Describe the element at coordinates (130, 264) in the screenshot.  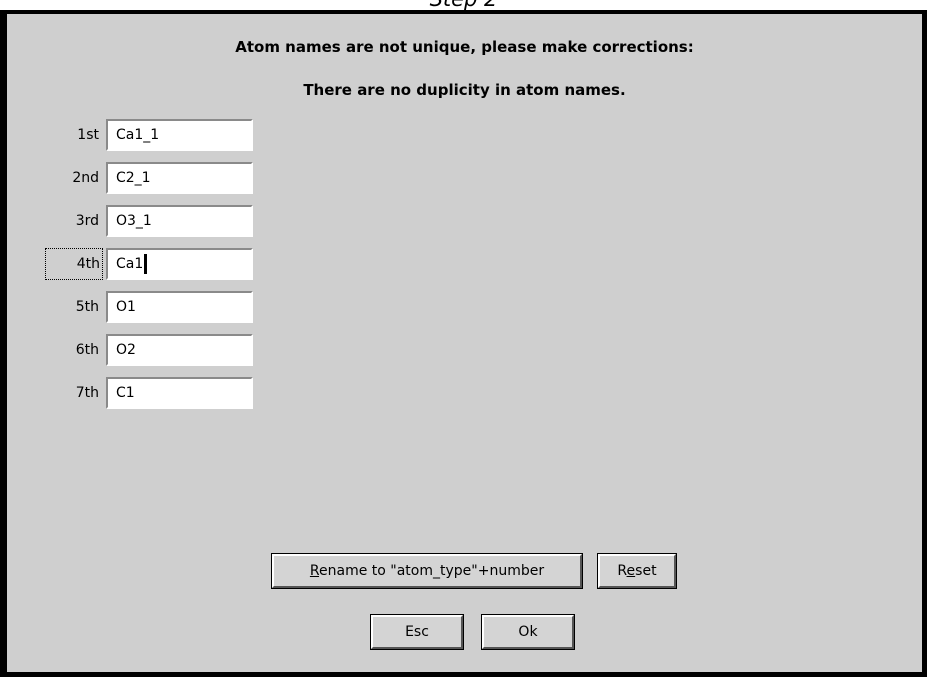
I see `atom-name-value-4: Ca1` at that location.